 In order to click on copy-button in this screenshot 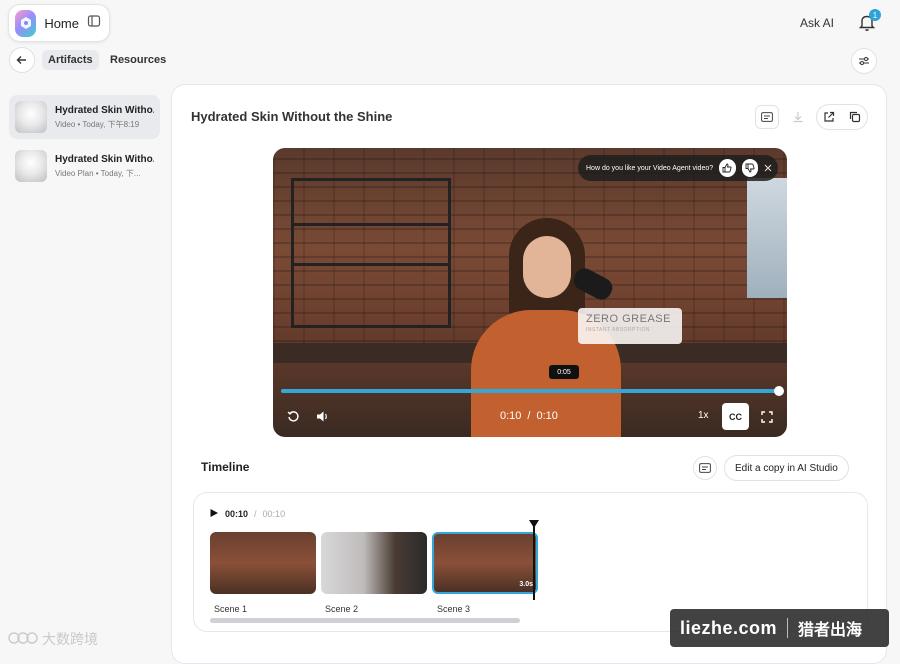, I will do `click(855, 117)`.